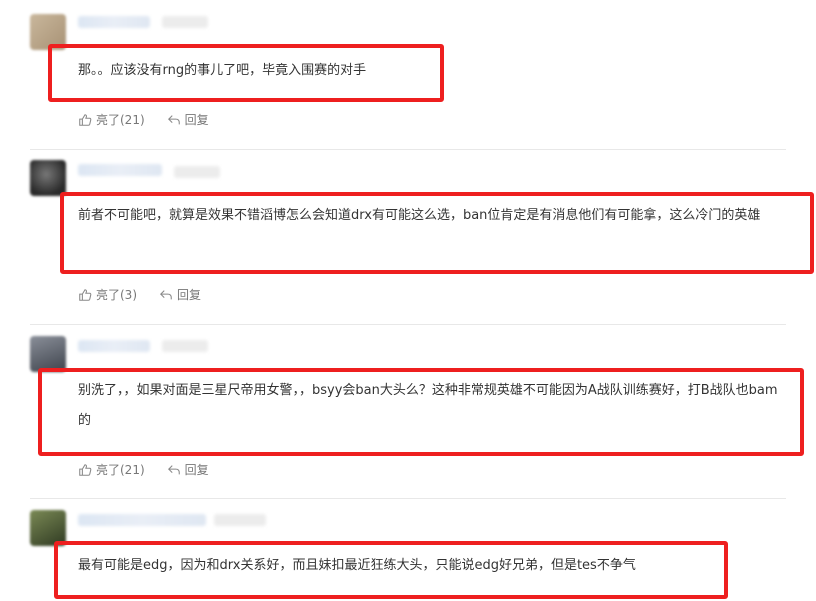  Describe the element at coordinates (139, 294) in the screenshot. I see `comment-actions: 亮了(3) 回复` at that location.